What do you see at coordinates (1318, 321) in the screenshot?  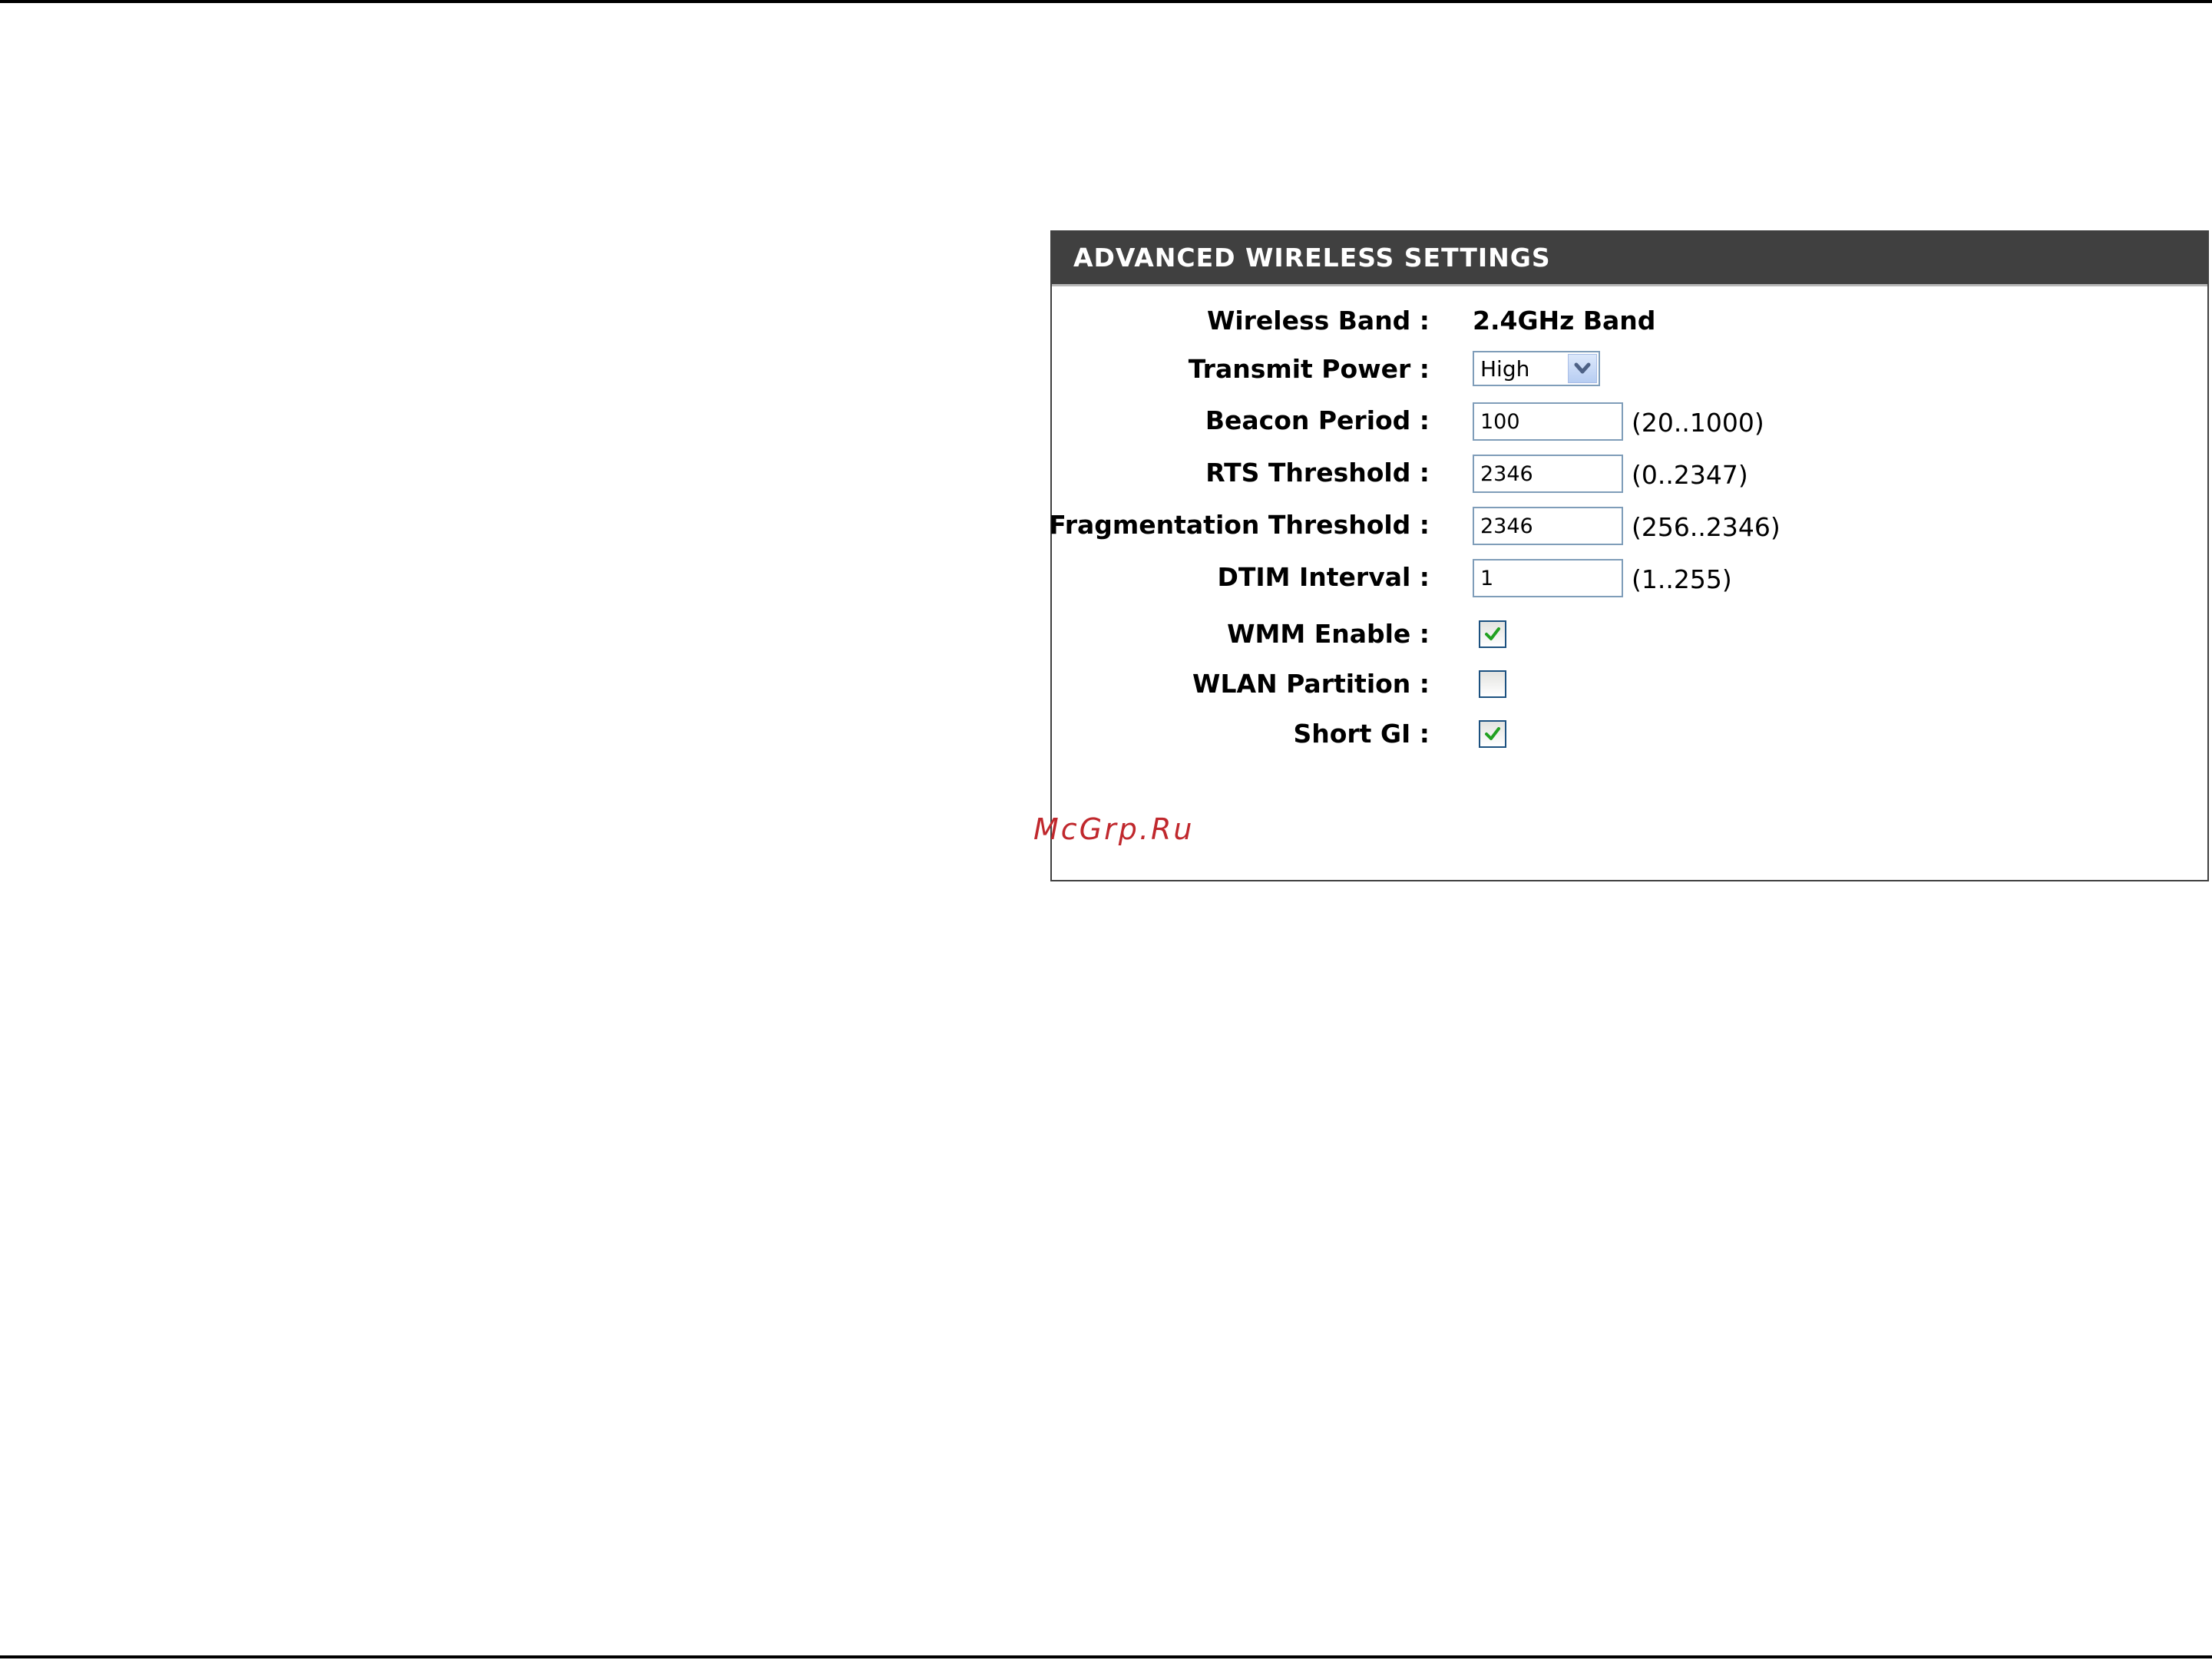 I see `wireless-band-label: Wireless Band :` at bounding box center [1318, 321].